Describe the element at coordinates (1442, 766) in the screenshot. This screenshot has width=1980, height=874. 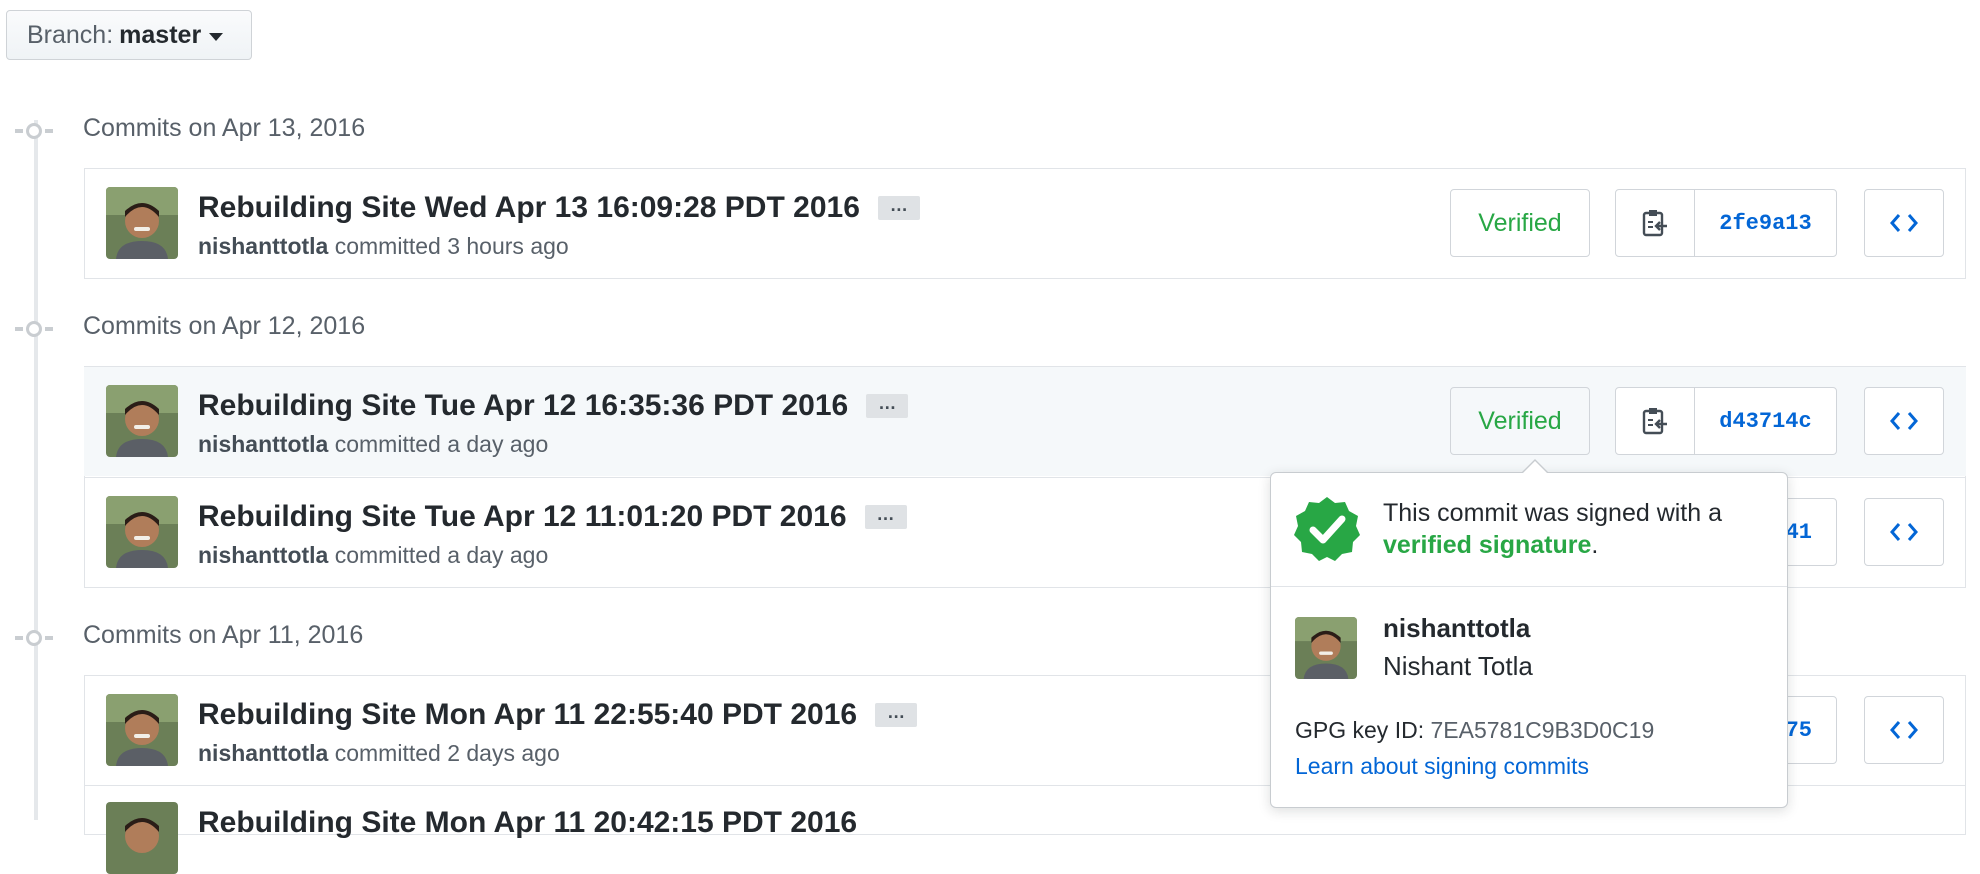
I see `learn-signing-link: Learn about signing commits` at that location.